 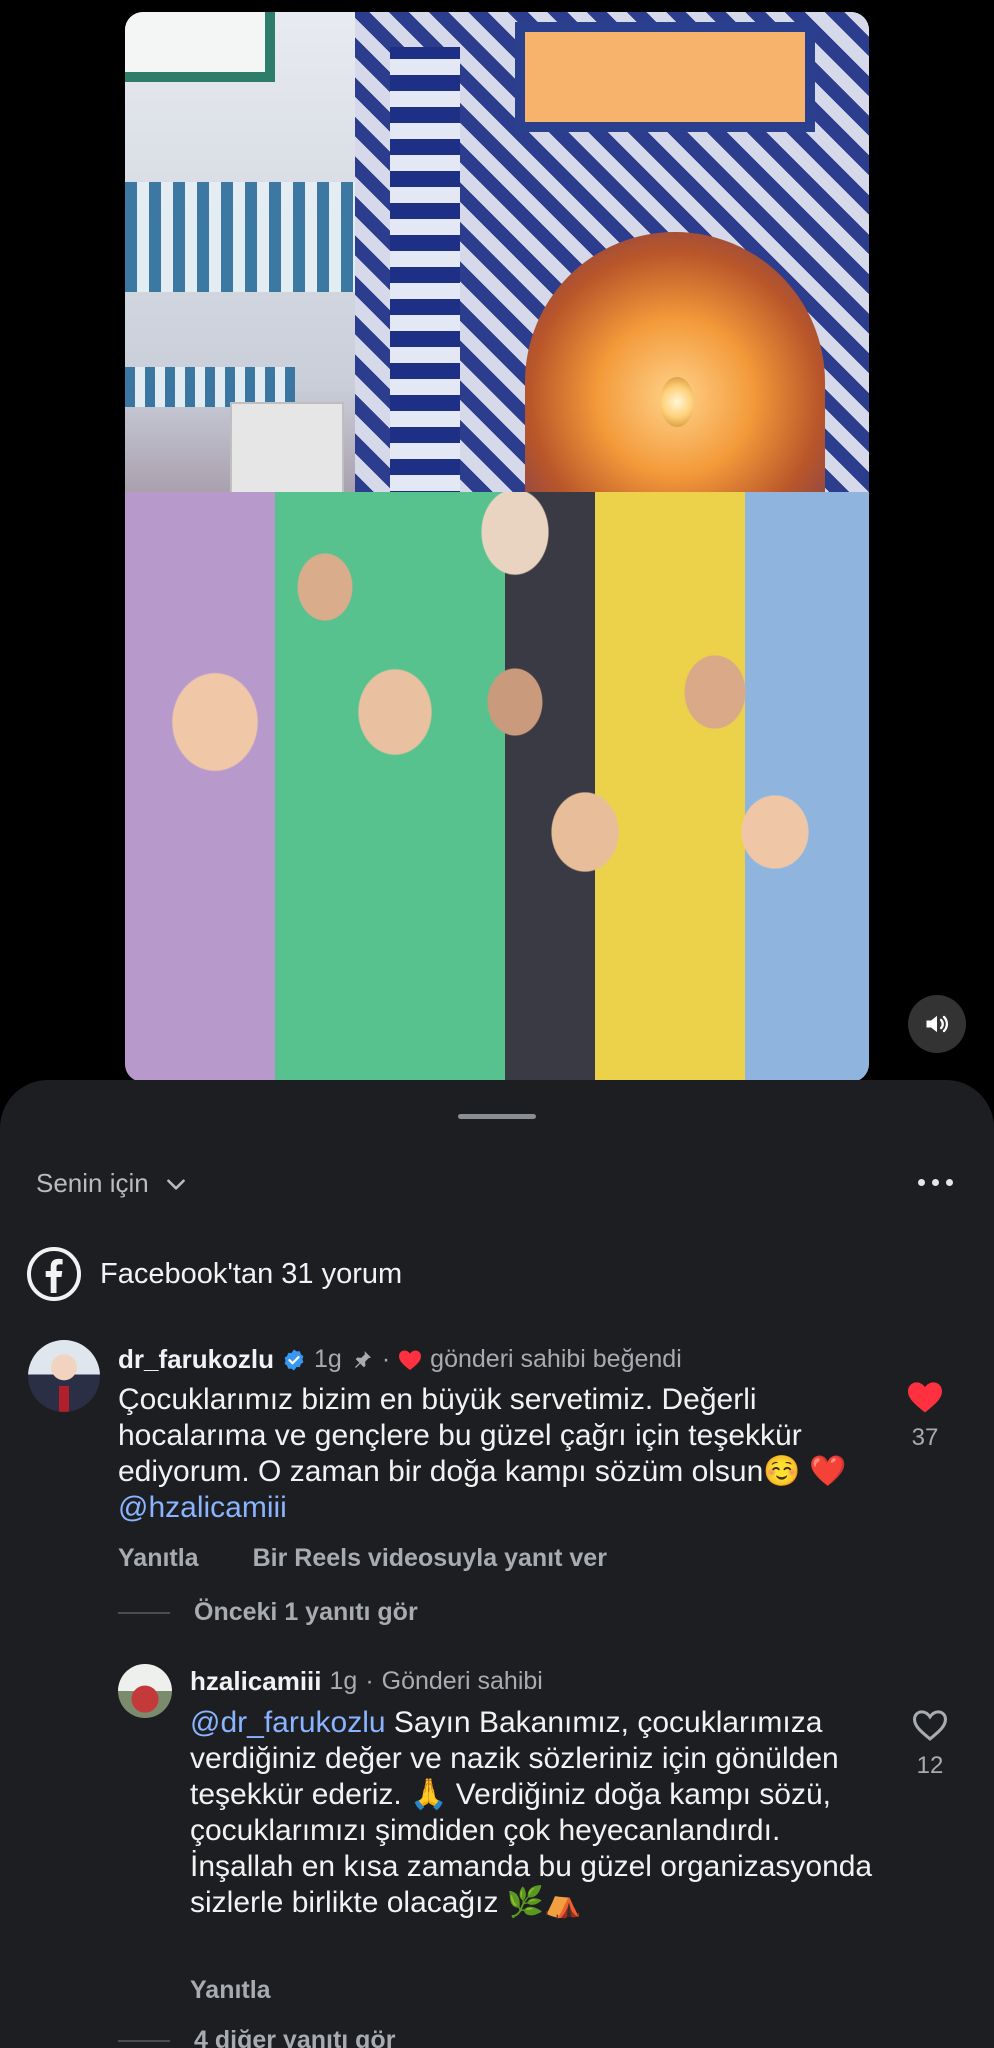 What do you see at coordinates (677, 402) in the screenshot?
I see `lamp` at bounding box center [677, 402].